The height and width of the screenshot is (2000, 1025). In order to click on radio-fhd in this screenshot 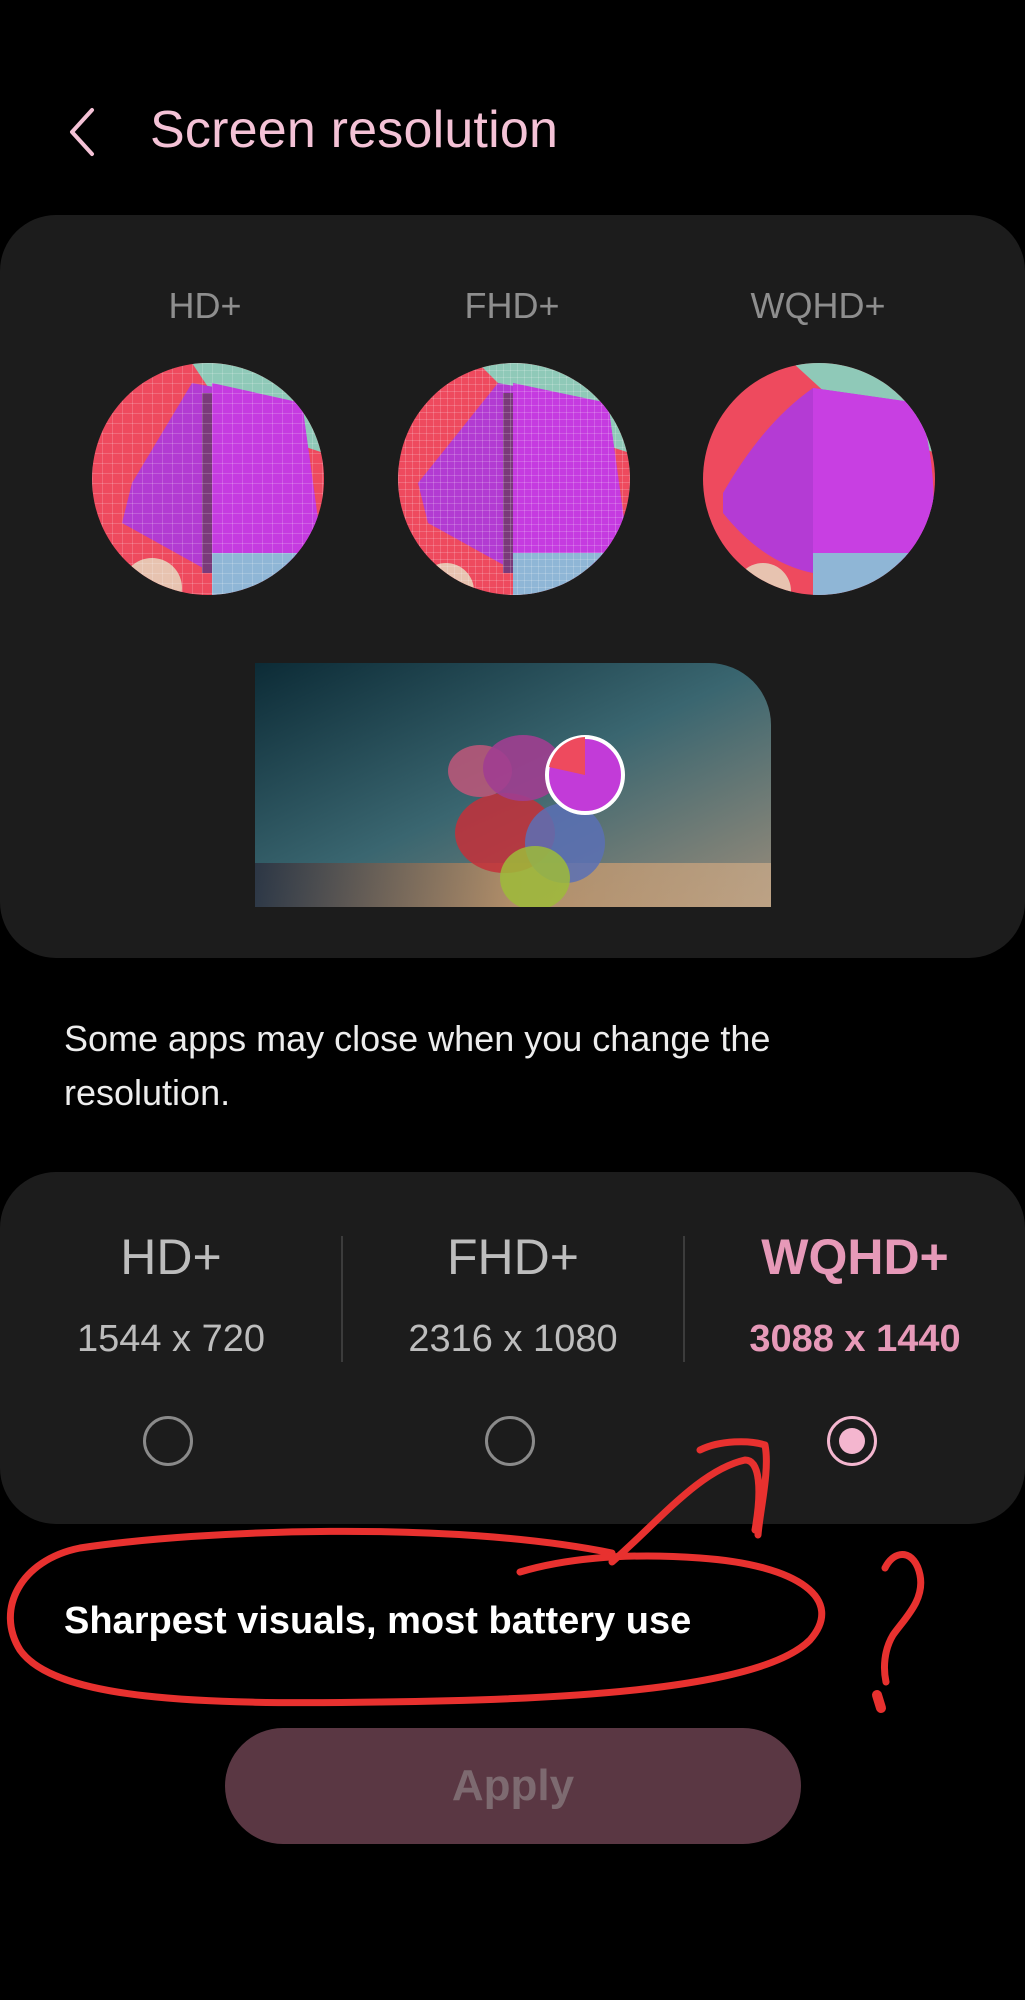, I will do `click(510, 1441)`.